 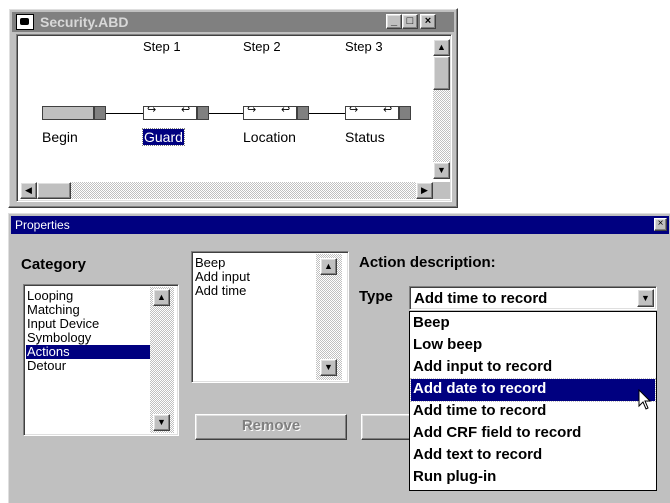 What do you see at coordinates (427, 262) in the screenshot?
I see `action-description-heading: Action description:` at bounding box center [427, 262].